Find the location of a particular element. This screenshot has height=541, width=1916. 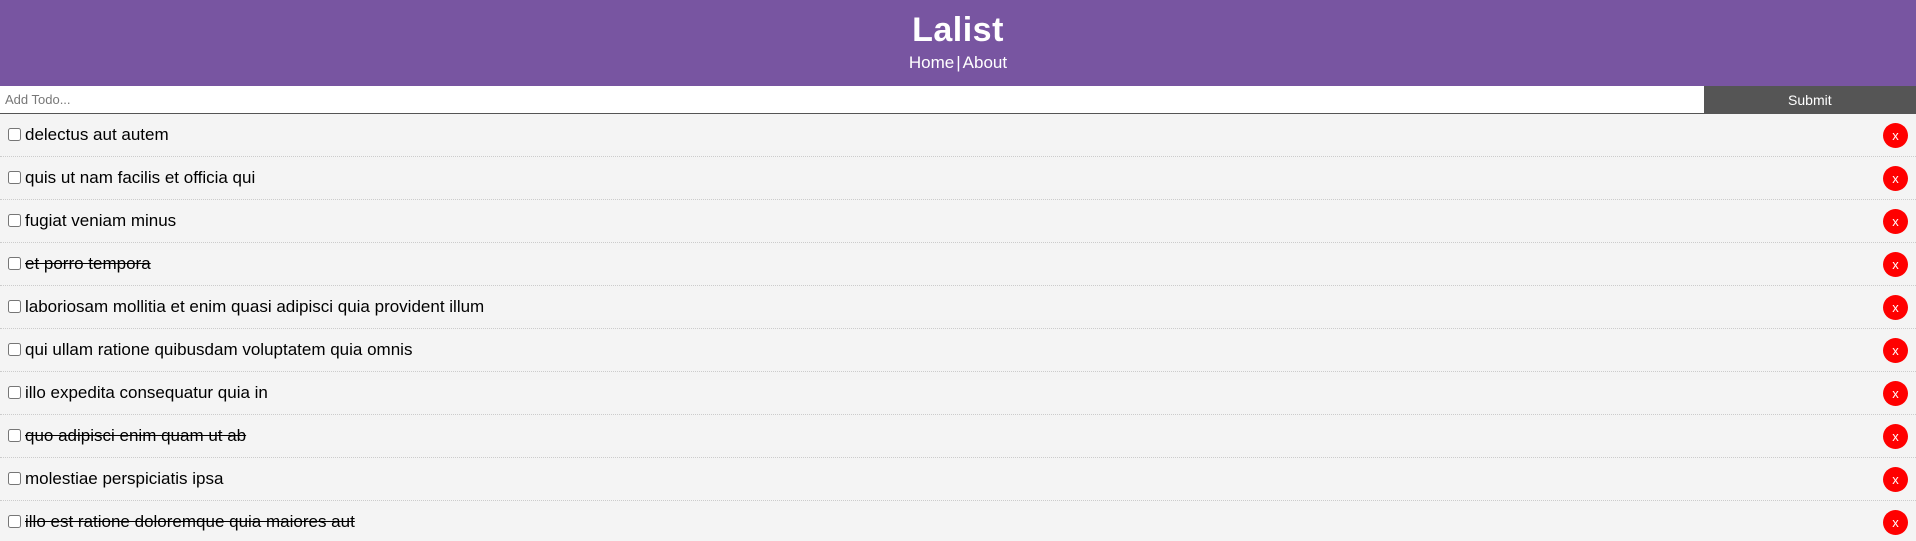

todo-label: illo expedita consequatur quia in is located at coordinates (138, 393).